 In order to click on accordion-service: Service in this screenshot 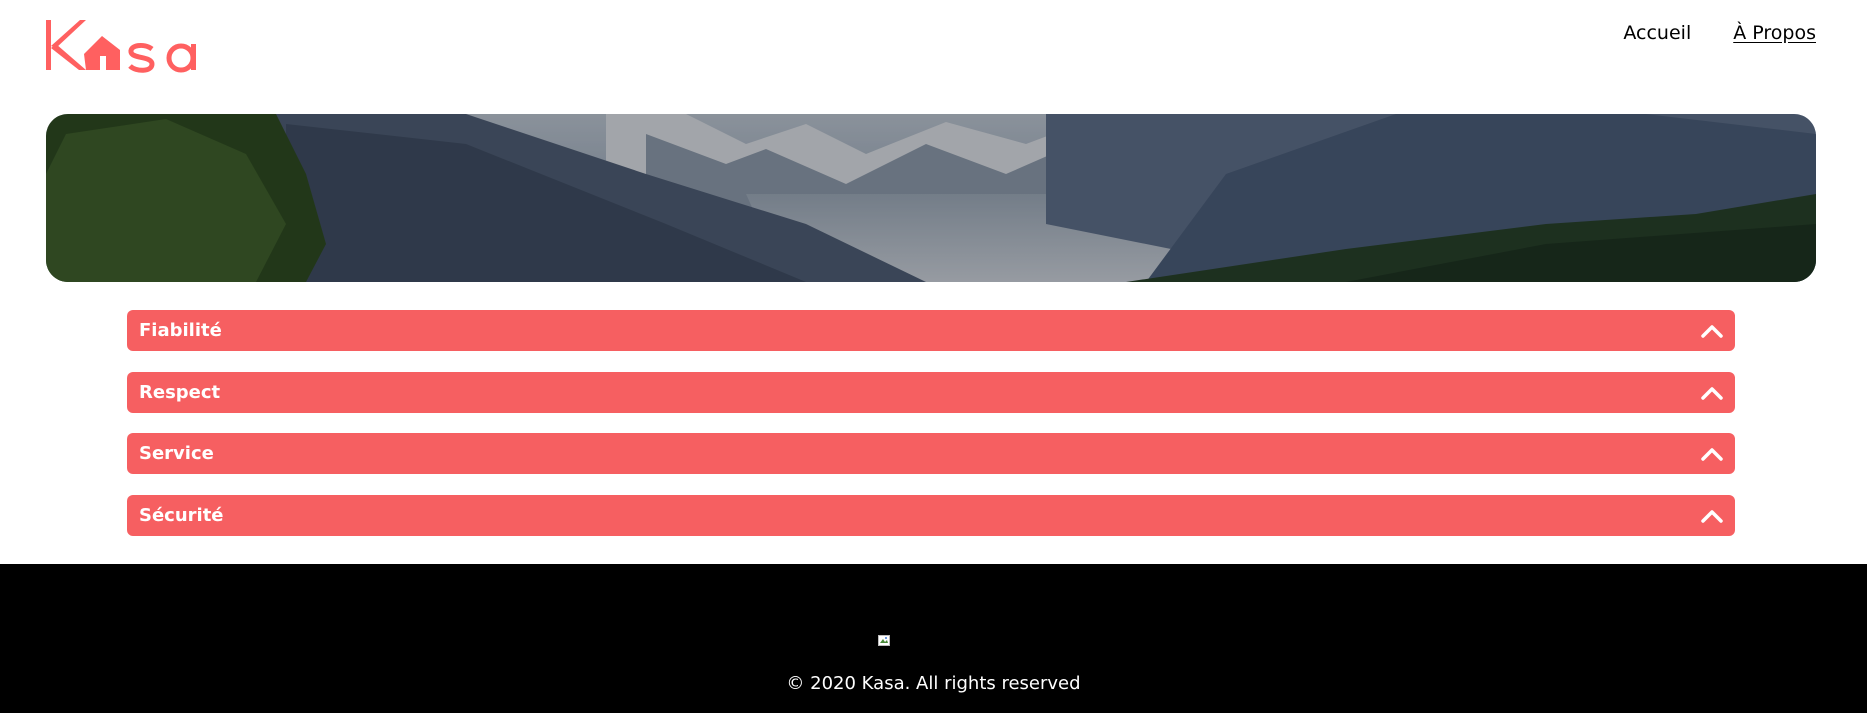, I will do `click(931, 453)`.